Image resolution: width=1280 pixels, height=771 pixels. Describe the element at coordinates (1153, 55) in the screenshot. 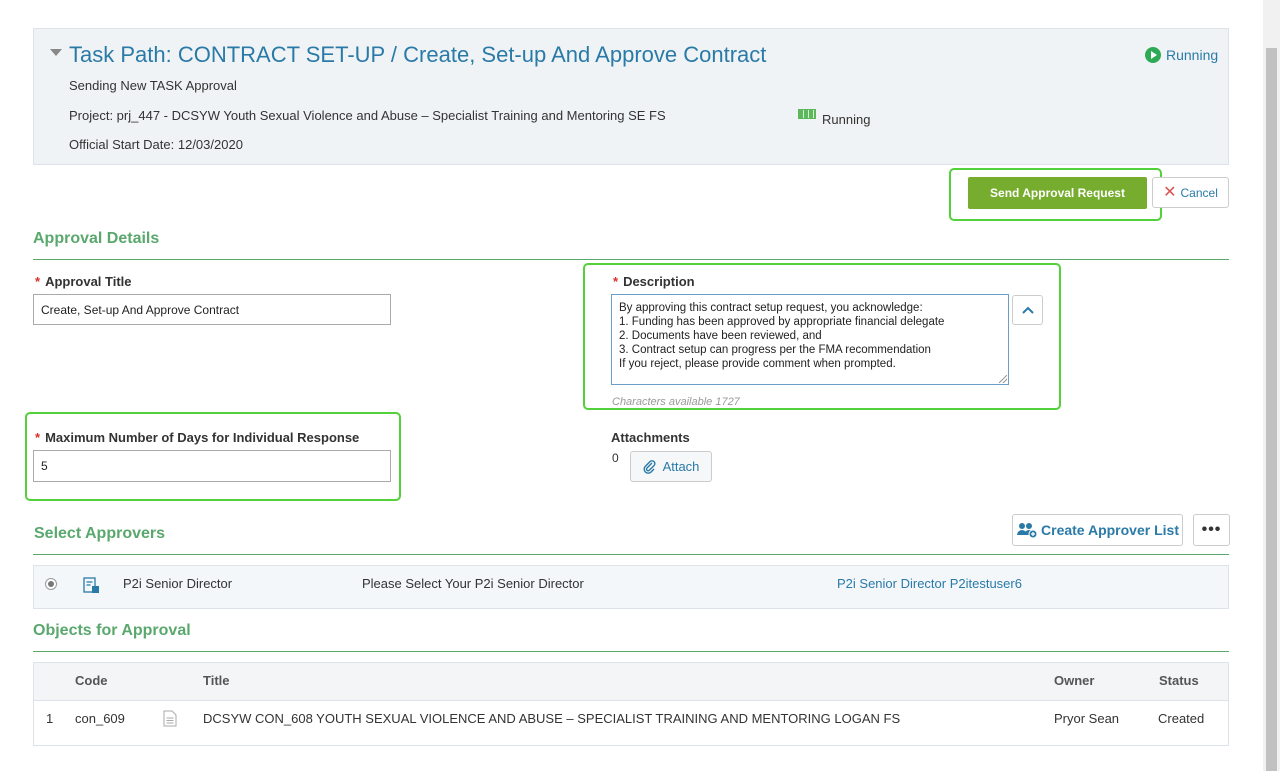

I see `play-status-icon` at that location.